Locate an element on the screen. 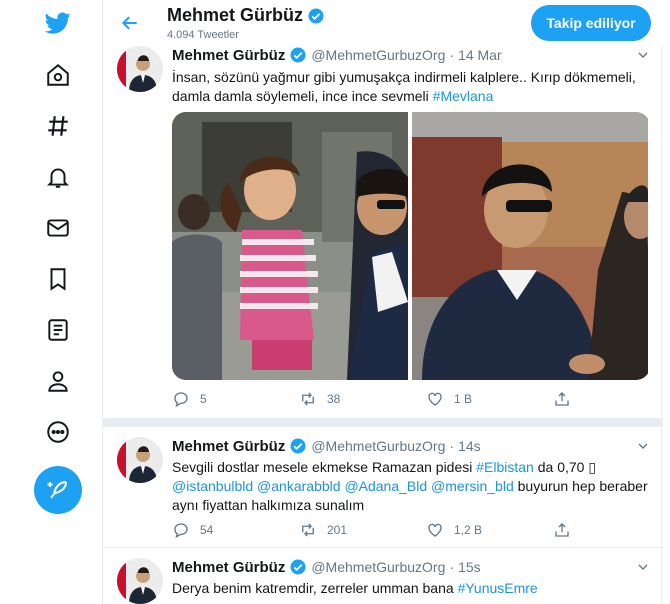 This screenshot has height=604, width=670. compose-tweet-button is located at coordinates (58, 490).